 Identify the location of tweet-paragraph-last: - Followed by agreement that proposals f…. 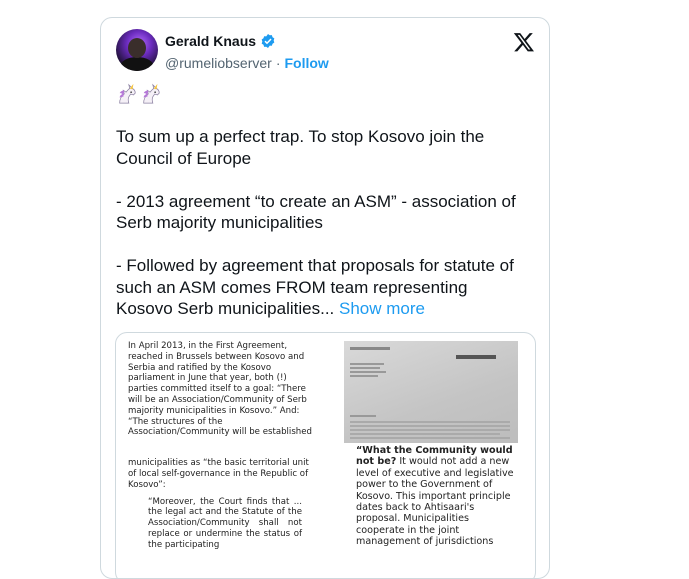
(318, 287).